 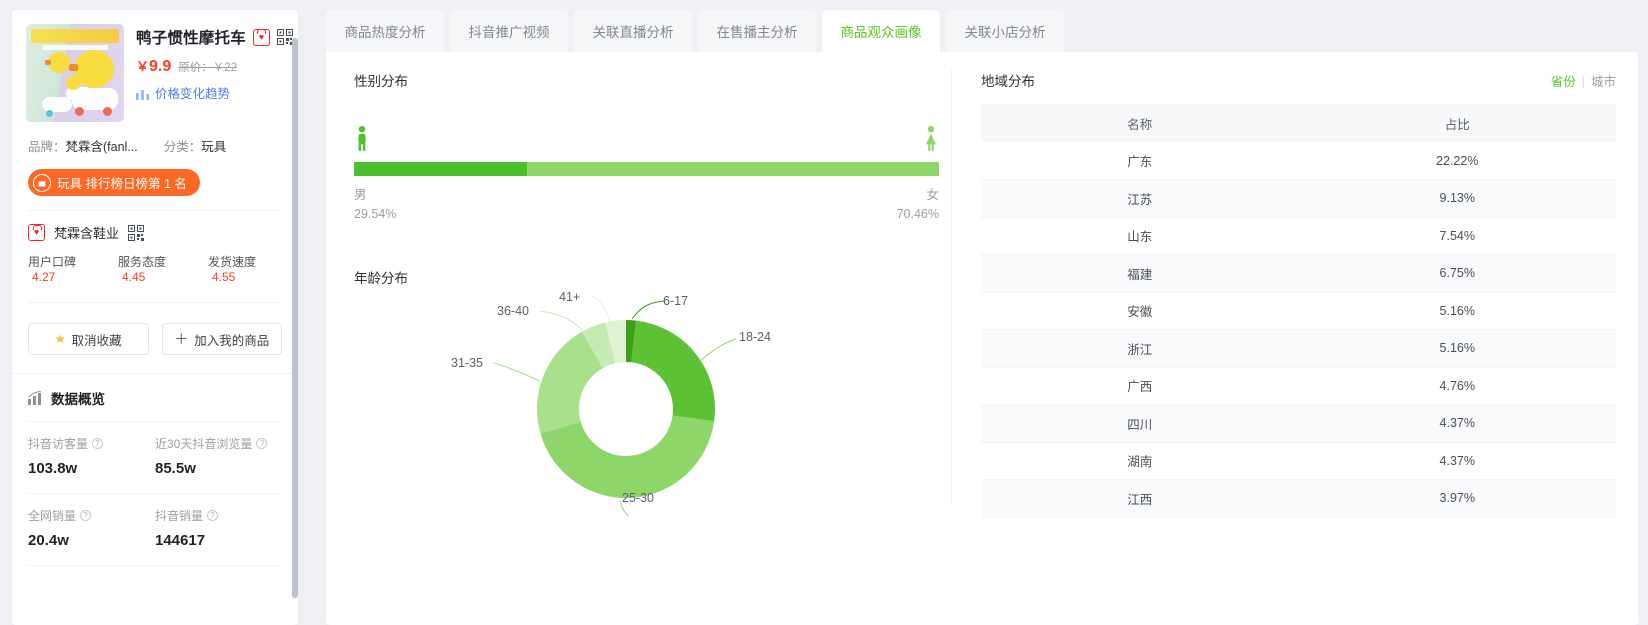 I want to click on tab-label: 抖音推广视频, so click(x=509, y=32).